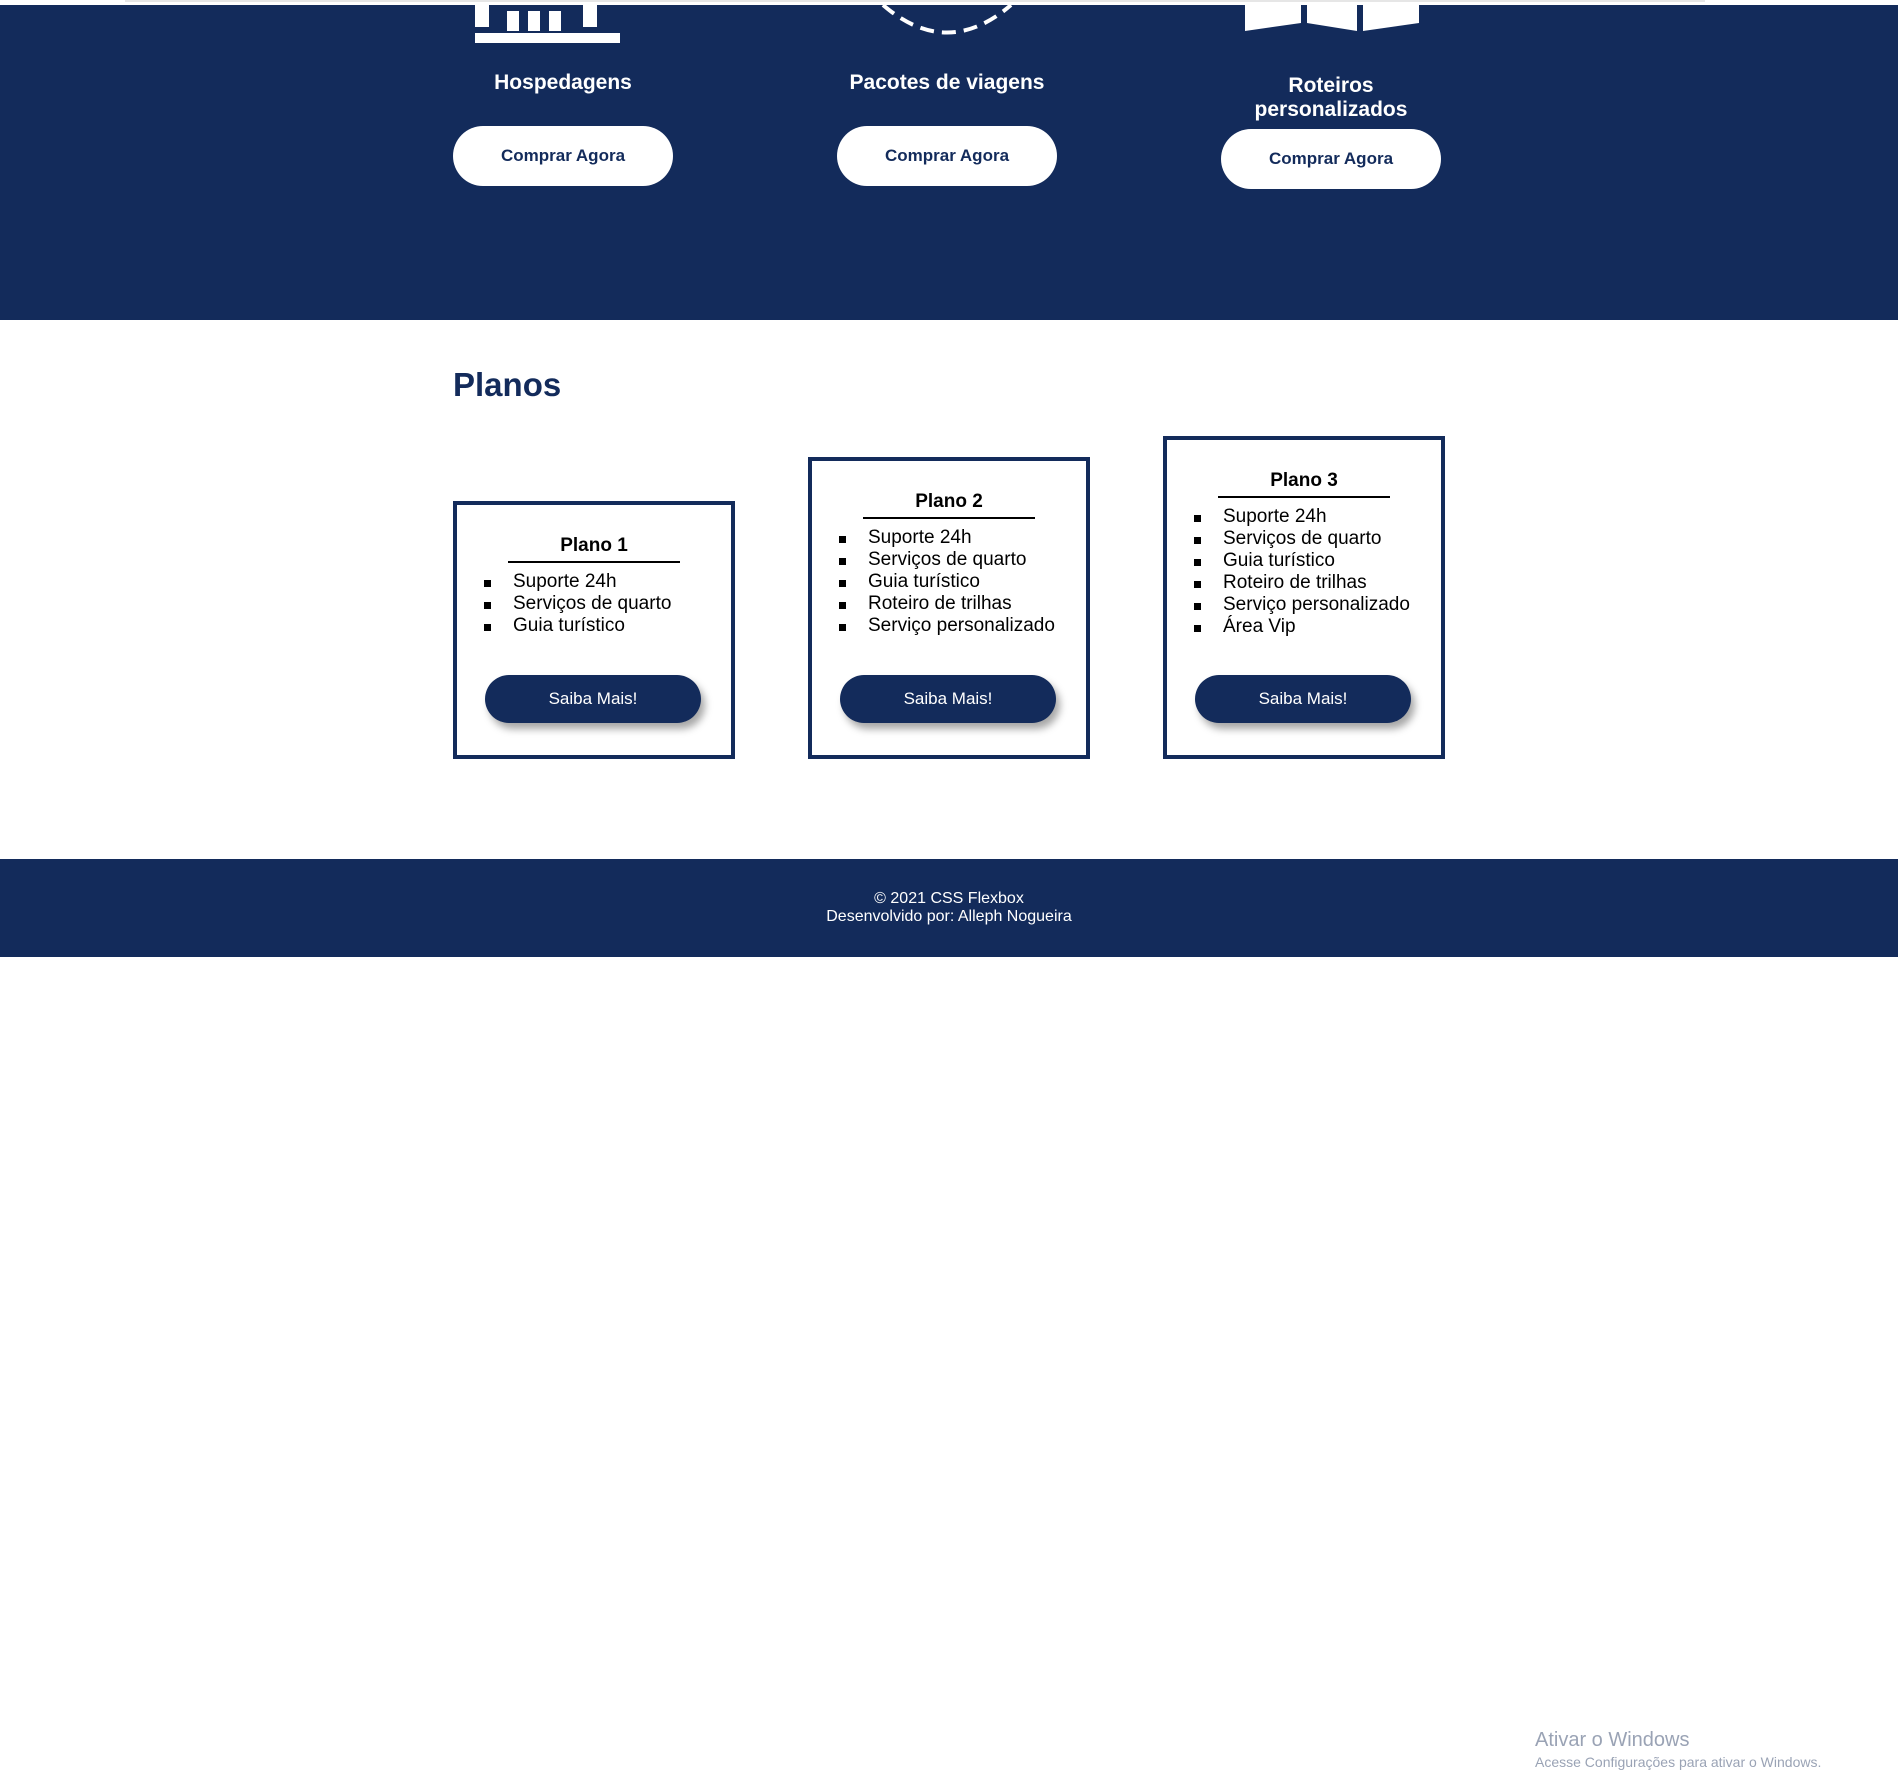  I want to click on footer-copyright: © 2021 CSS Flexbox, so click(949, 898).